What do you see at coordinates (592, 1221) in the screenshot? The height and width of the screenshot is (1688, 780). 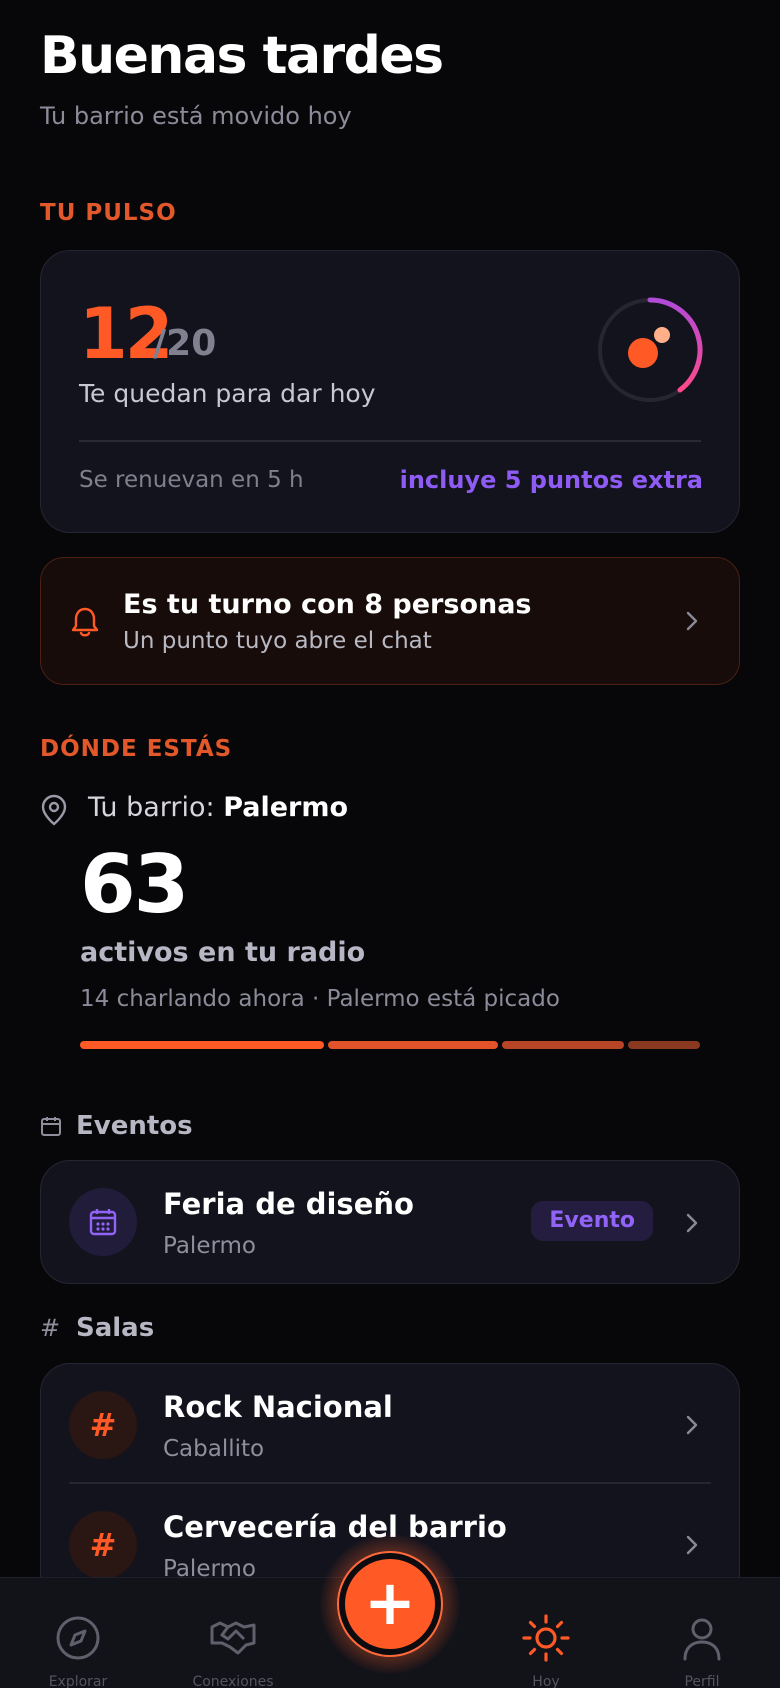 I see `event-badge: Evento` at bounding box center [592, 1221].